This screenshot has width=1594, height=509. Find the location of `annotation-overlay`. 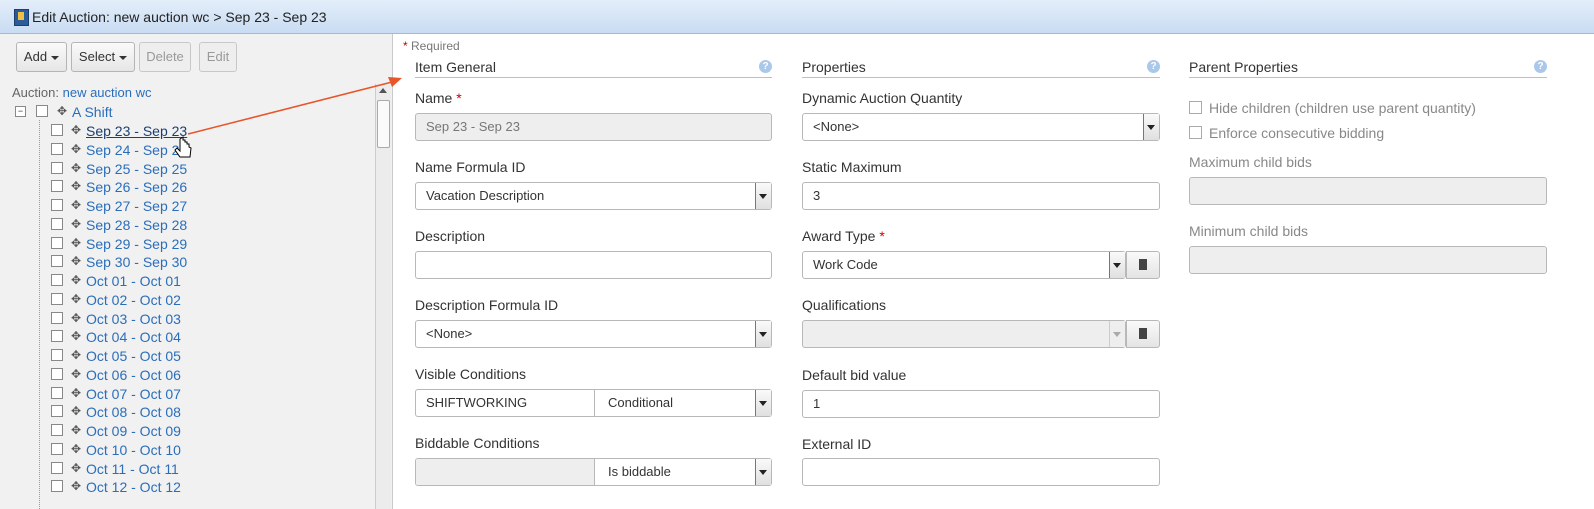

annotation-overlay is located at coordinates (288, 117).